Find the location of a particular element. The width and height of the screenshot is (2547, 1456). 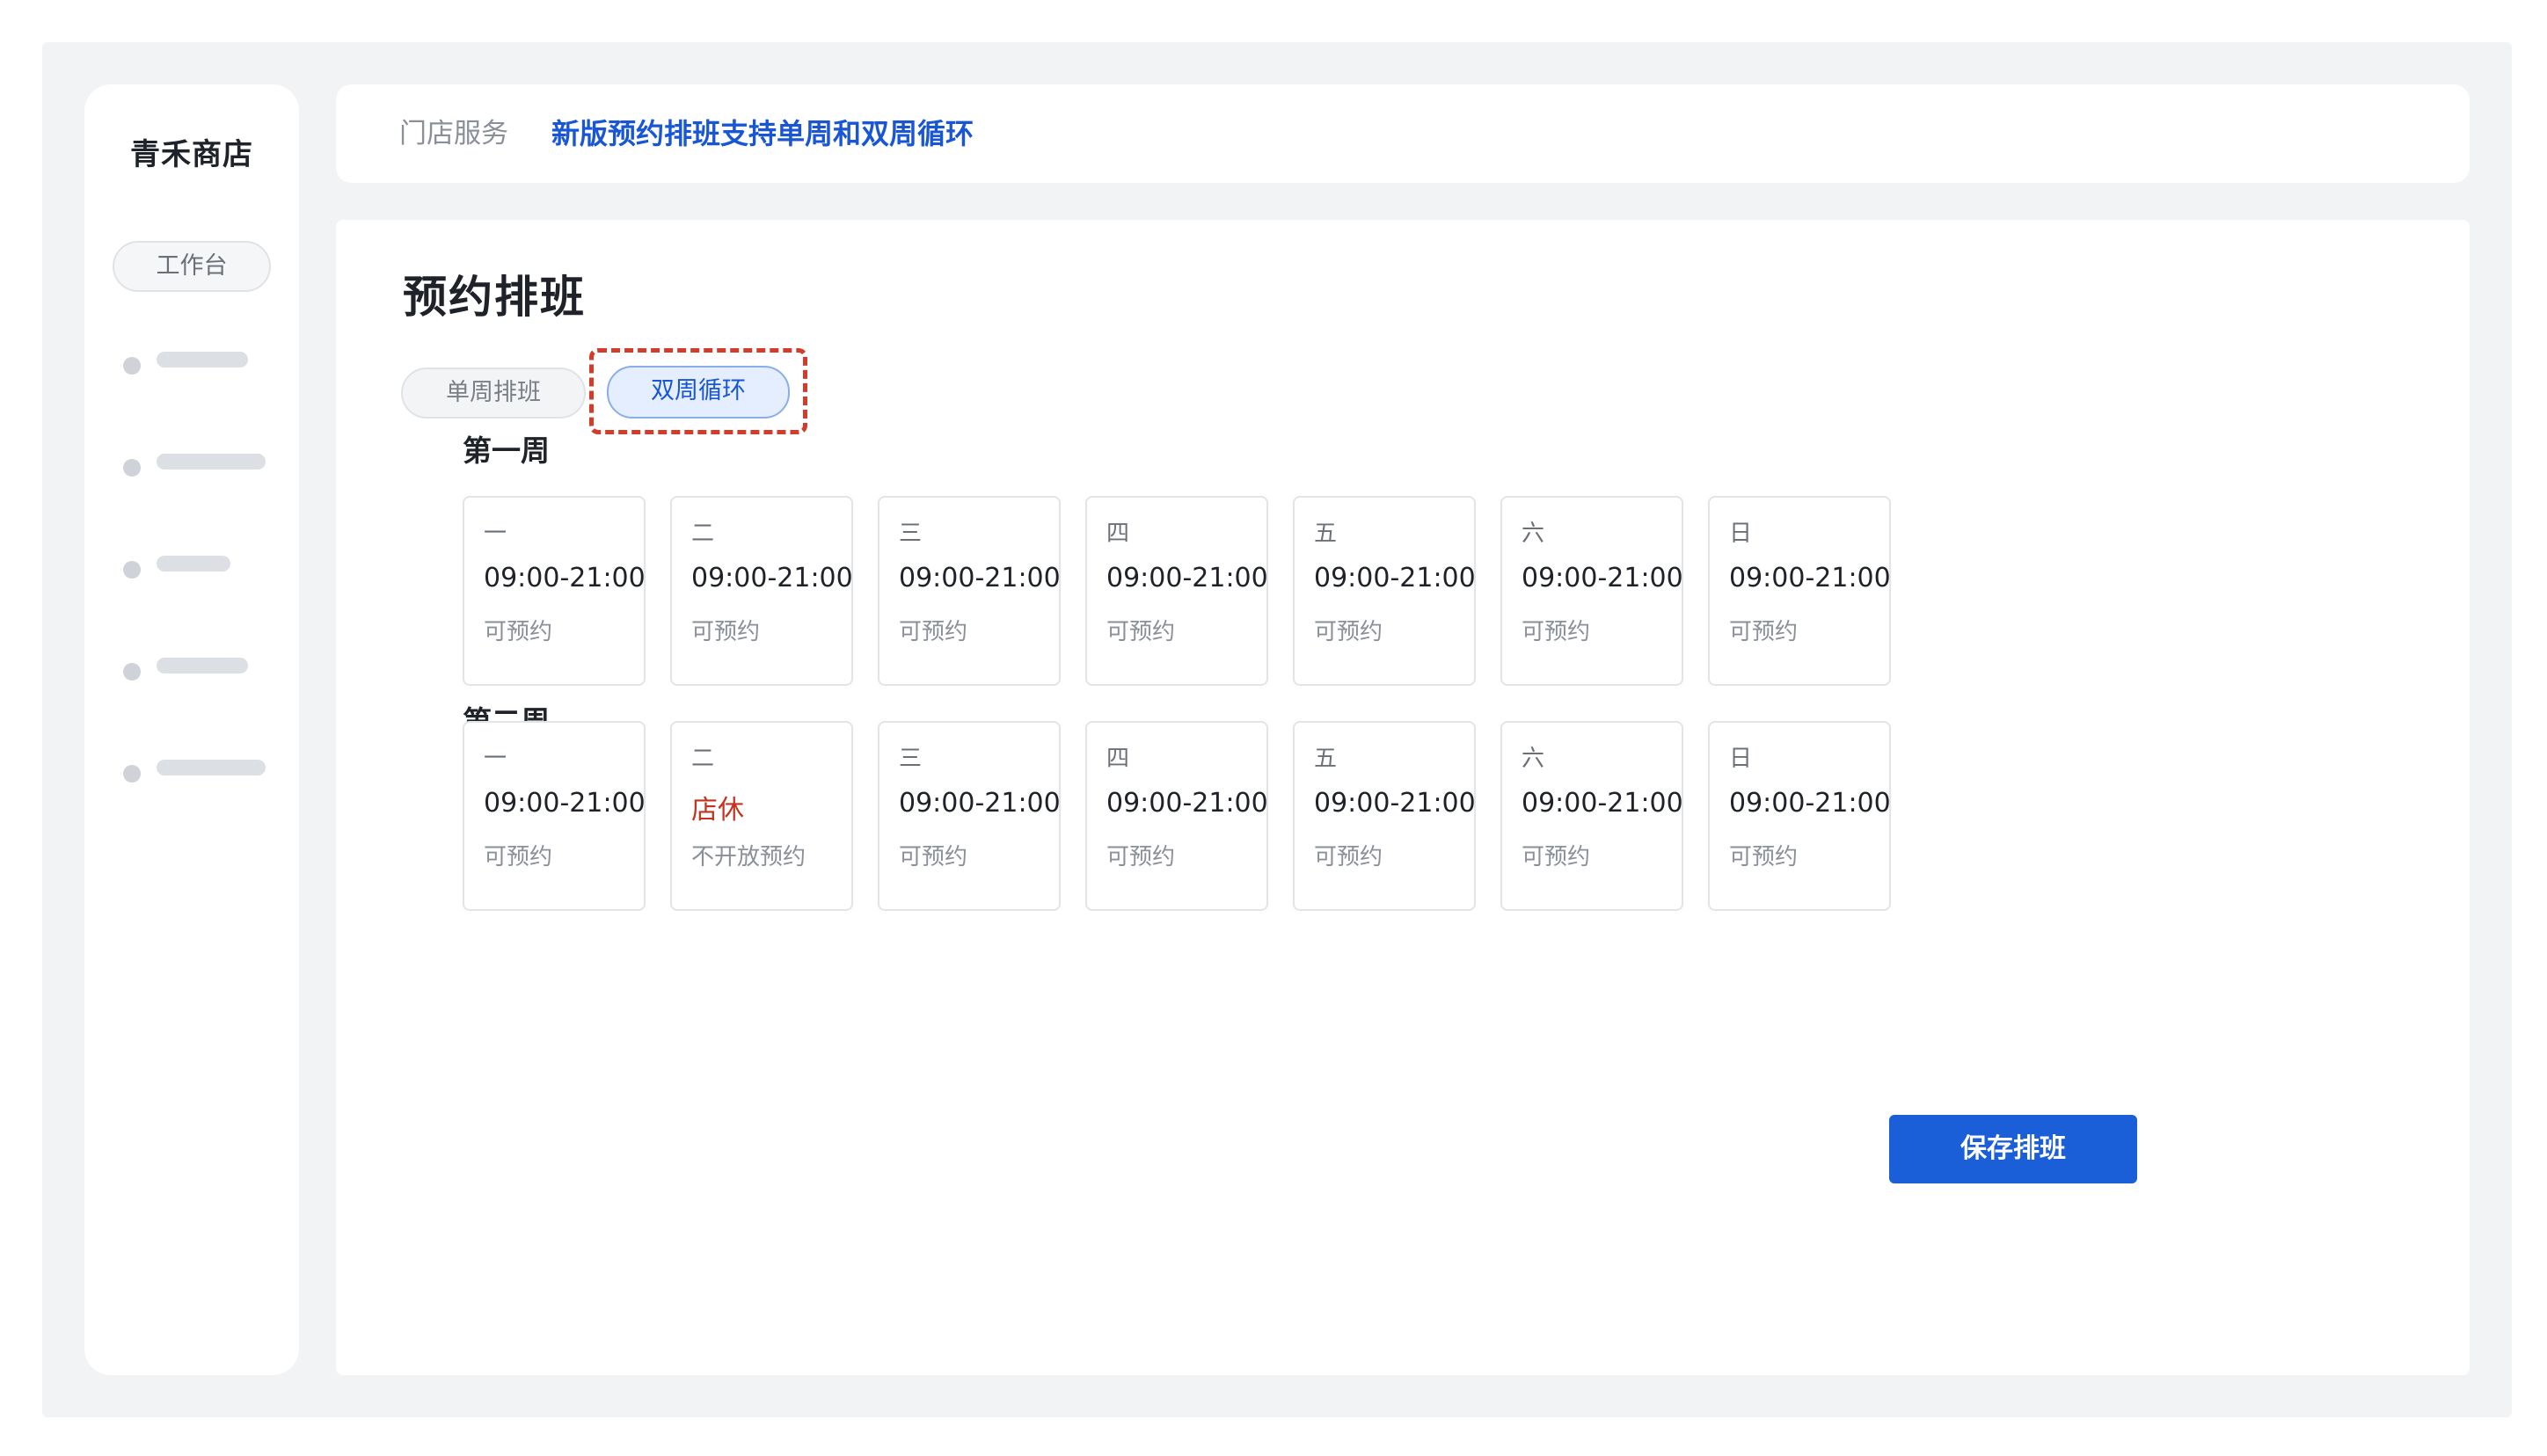

sidebar: 青禾商店 工作台 is located at coordinates (191, 729).